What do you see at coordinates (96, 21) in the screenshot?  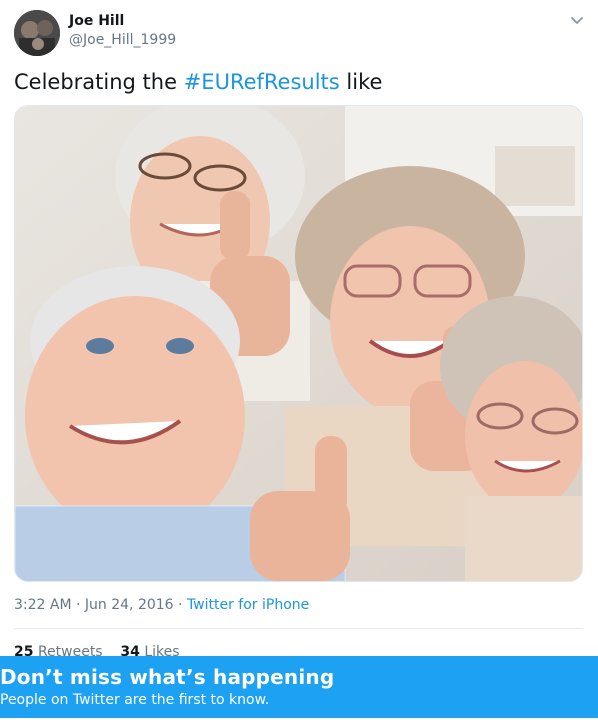 I see `author-name: Joe Hill` at bounding box center [96, 21].